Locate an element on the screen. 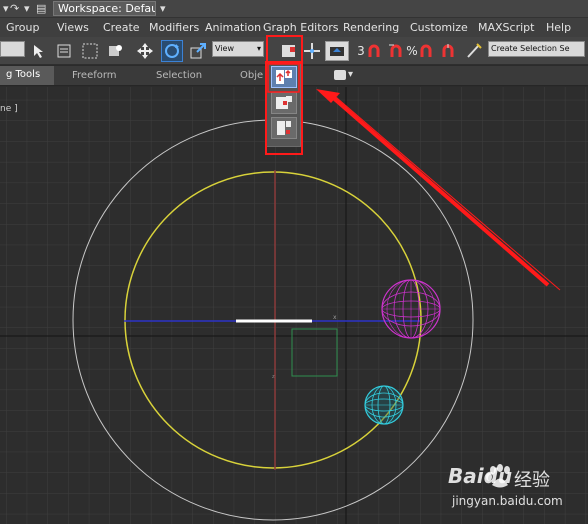 The height and width of the screenshot is (524, 588). menu-graph-editors: Graph Editors is located at coordinates (301, 27).